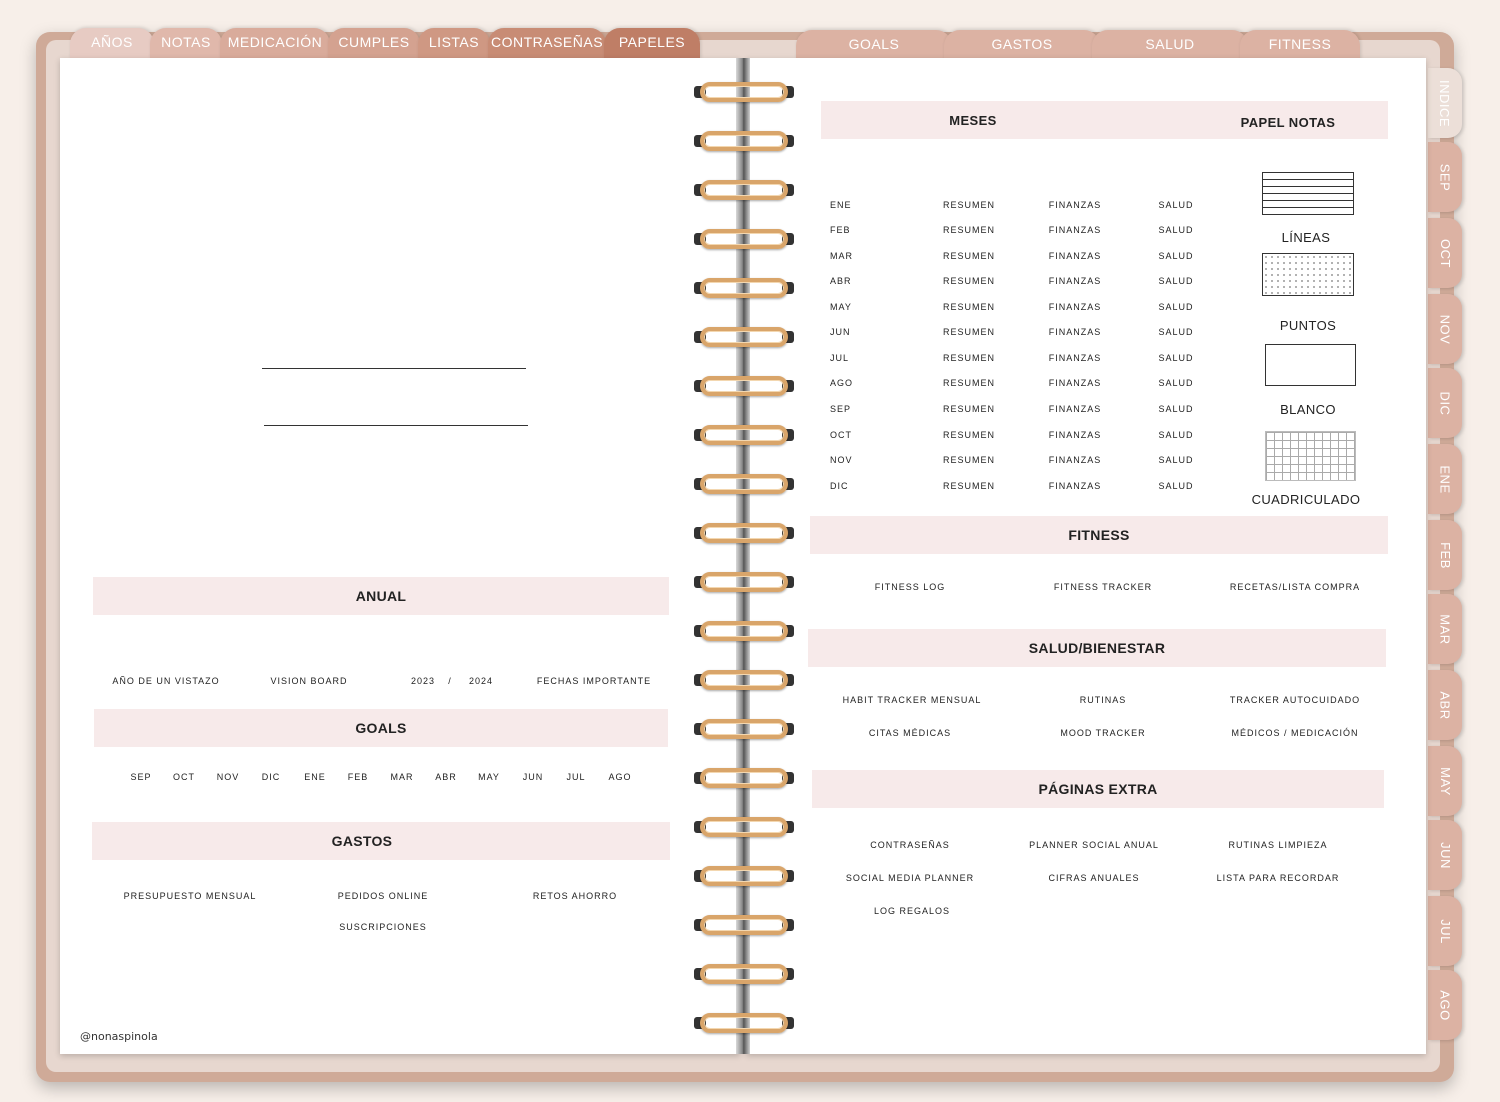 This screenshot has width=1500, height=1102. Describe the element at coordinates (910, 733) in the screenshot. I see `link-citas-medicas: CITAS MÉDICAS` at that location.